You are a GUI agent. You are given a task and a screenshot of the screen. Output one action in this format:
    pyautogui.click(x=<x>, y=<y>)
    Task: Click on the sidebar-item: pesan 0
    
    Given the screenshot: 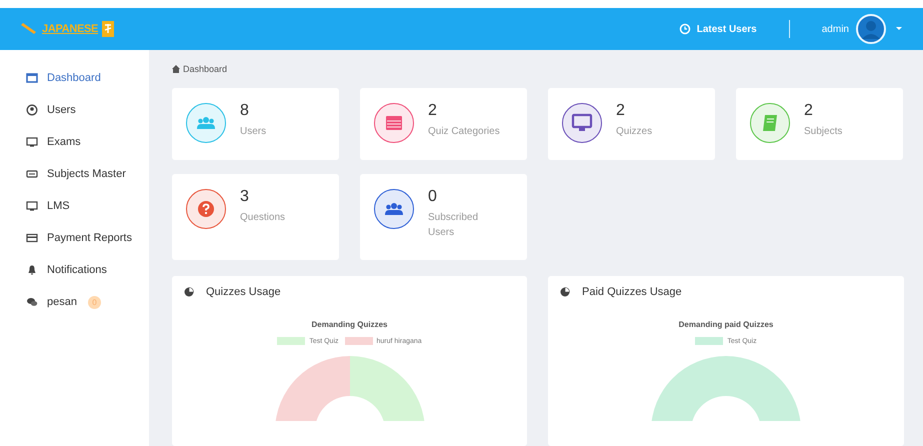 What is the action you would take?
    pyautogui.click(x=74, y=302)
    